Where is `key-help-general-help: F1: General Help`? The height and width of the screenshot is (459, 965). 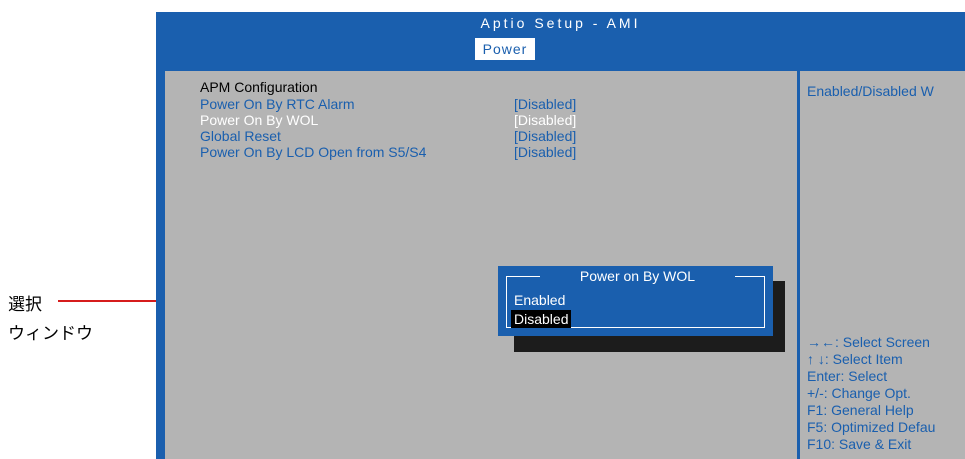 key-help-general-help: F1: General Help is located at coordinates (860, 410).